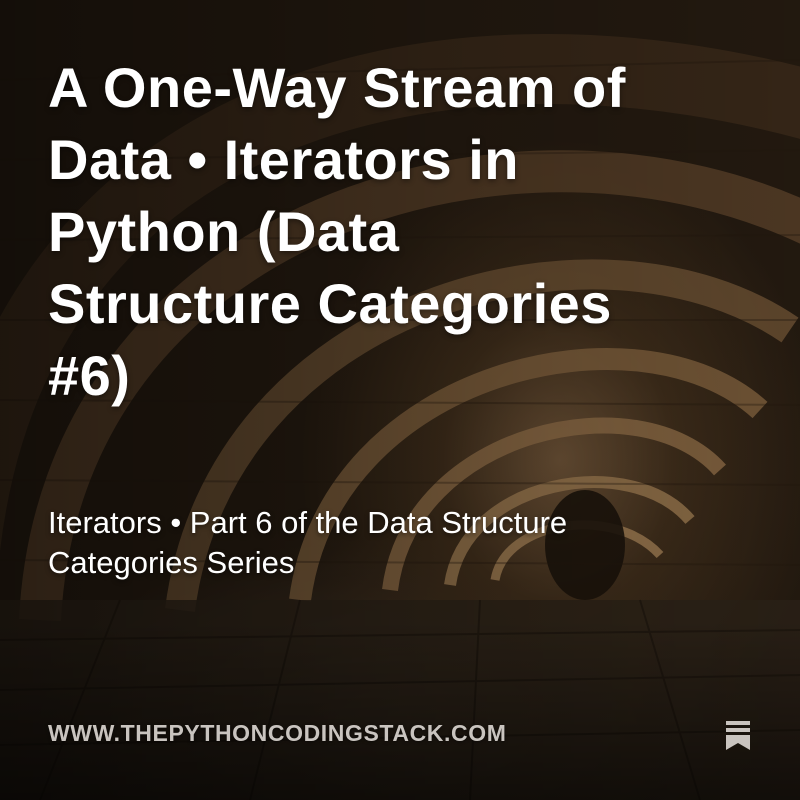  I want to click on substack-bookmark-icon, so click(738, 735).